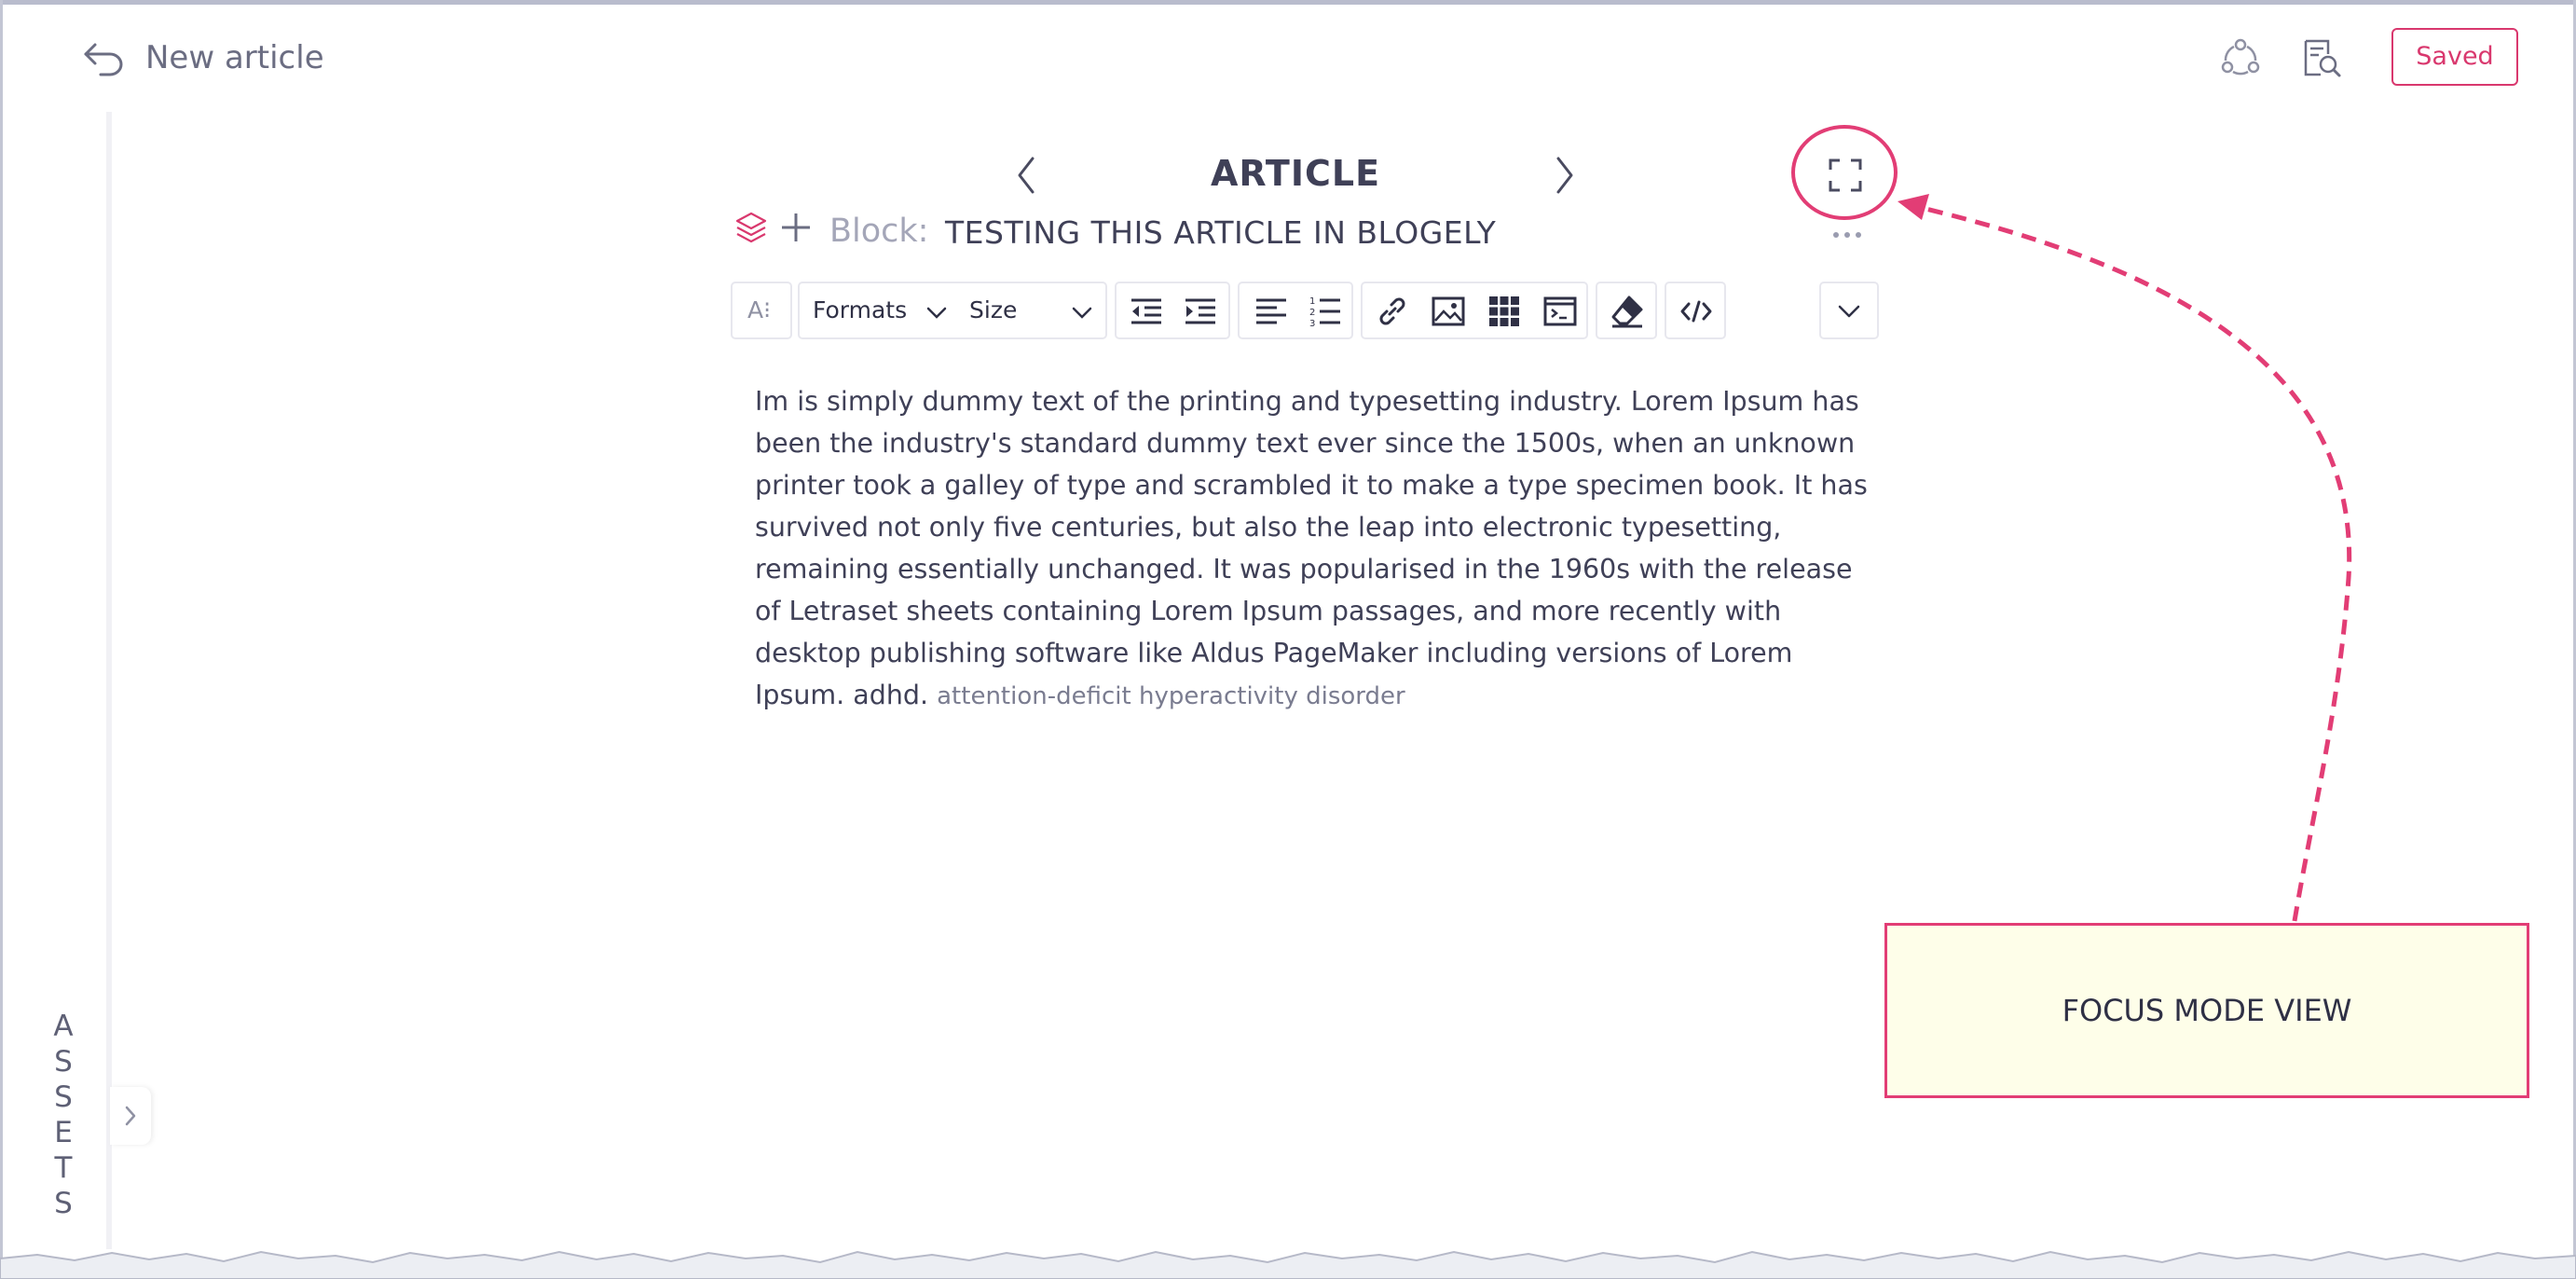  What do you see at coordinates (1392, 312) in the screenshot?
I see `link-icon` at bounding box center [1392, 312].